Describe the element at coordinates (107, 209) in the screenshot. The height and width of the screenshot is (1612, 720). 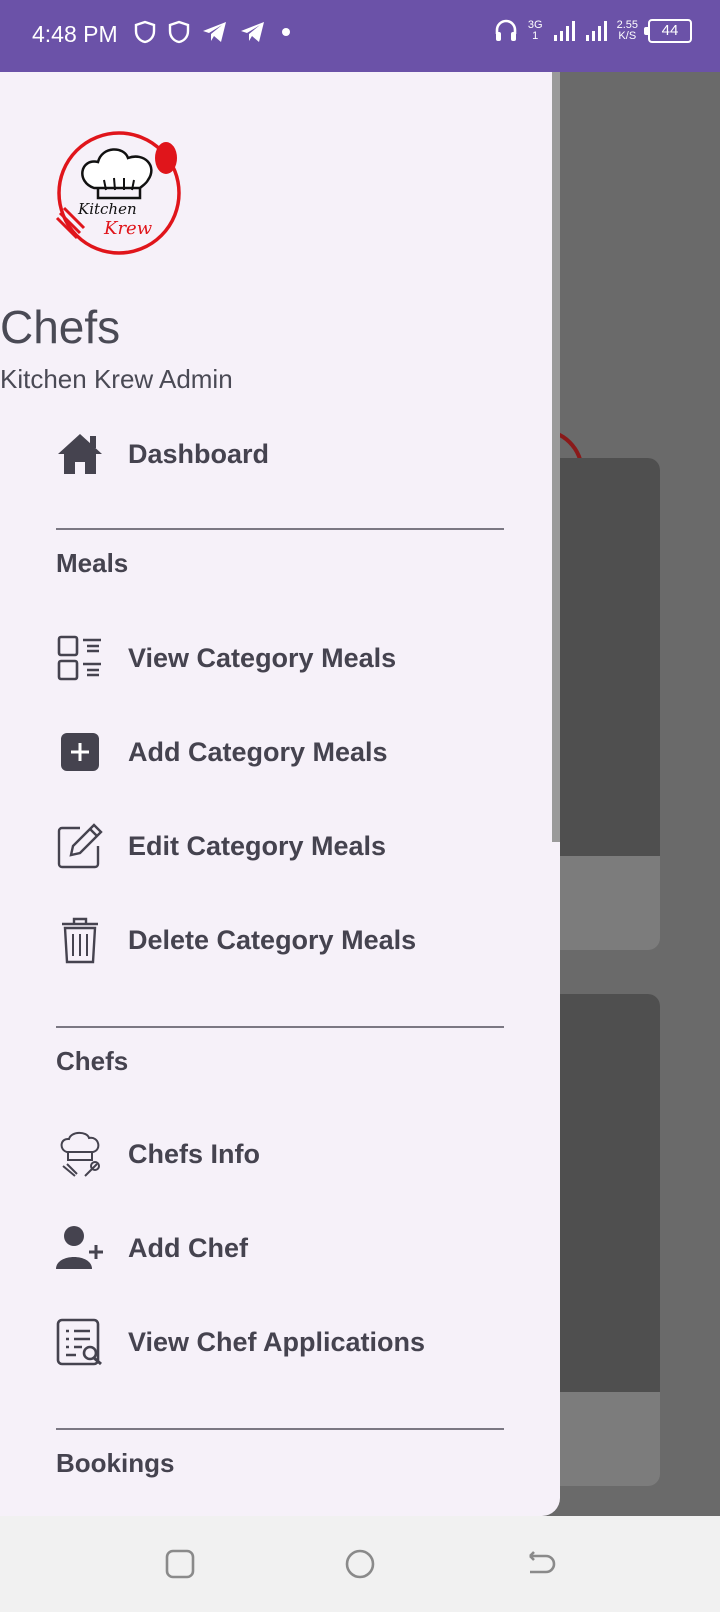
I see `logo-text-kitchen: Kitchen` at that location.